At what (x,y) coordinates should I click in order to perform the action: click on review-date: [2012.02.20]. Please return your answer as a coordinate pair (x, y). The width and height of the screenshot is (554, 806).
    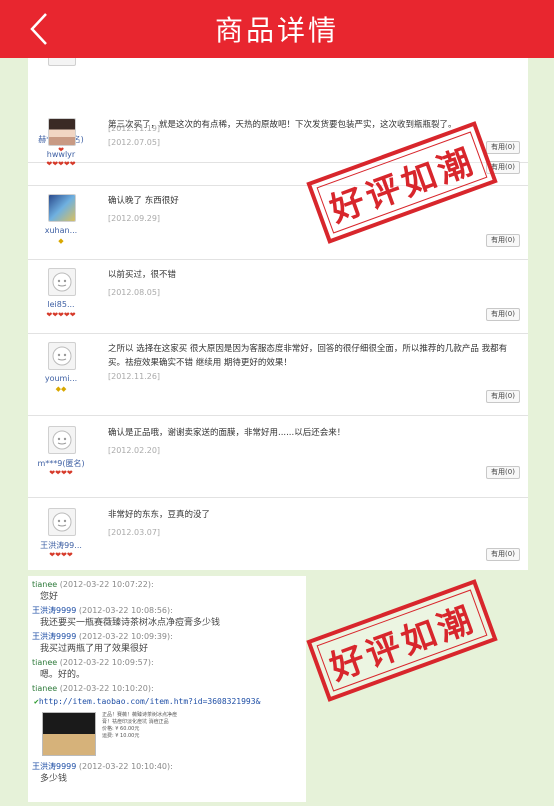
    Looking at the image, I should click on (134, 450).